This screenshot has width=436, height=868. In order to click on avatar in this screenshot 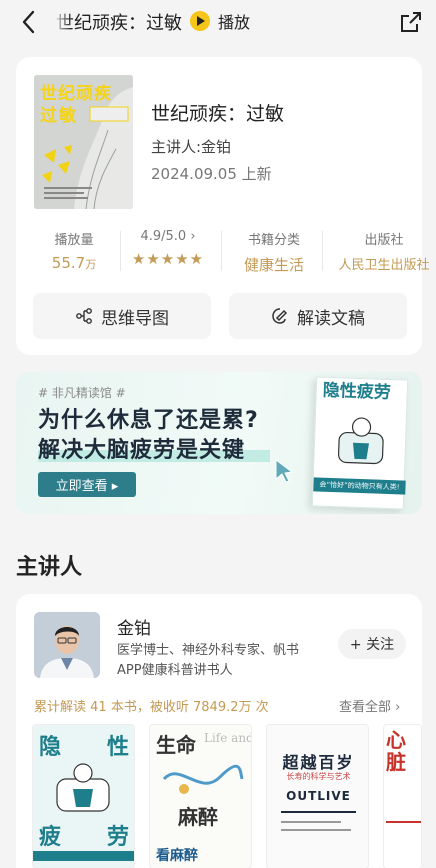, I will do `click(67, 645)`.